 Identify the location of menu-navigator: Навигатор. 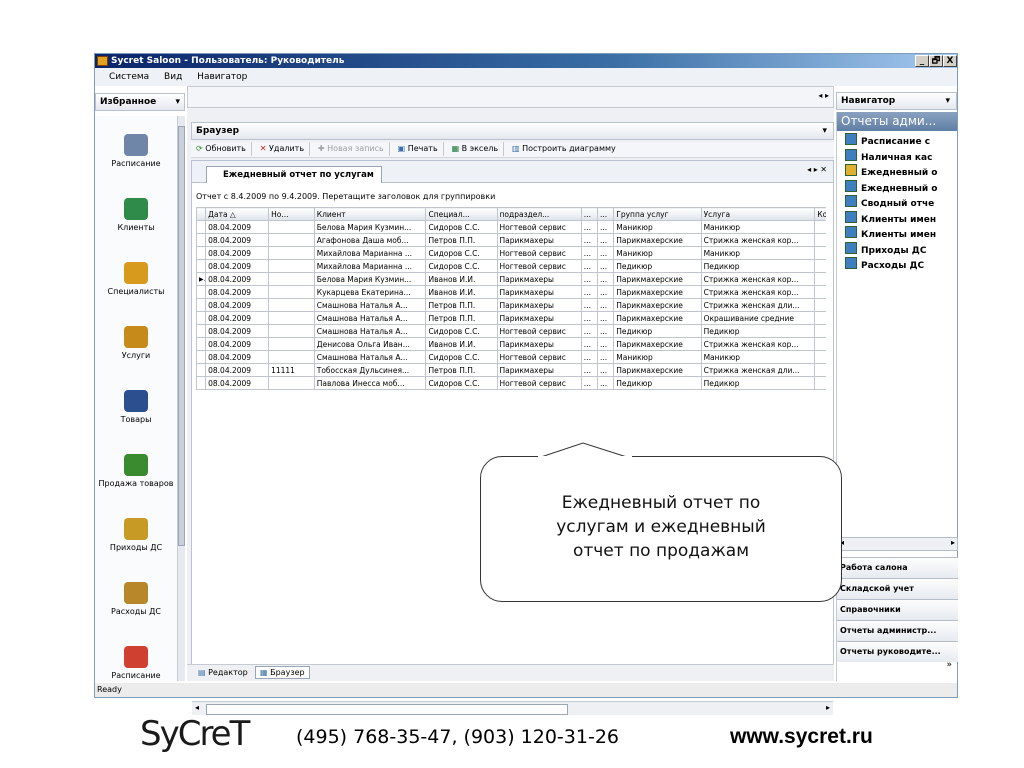
(222, 77).